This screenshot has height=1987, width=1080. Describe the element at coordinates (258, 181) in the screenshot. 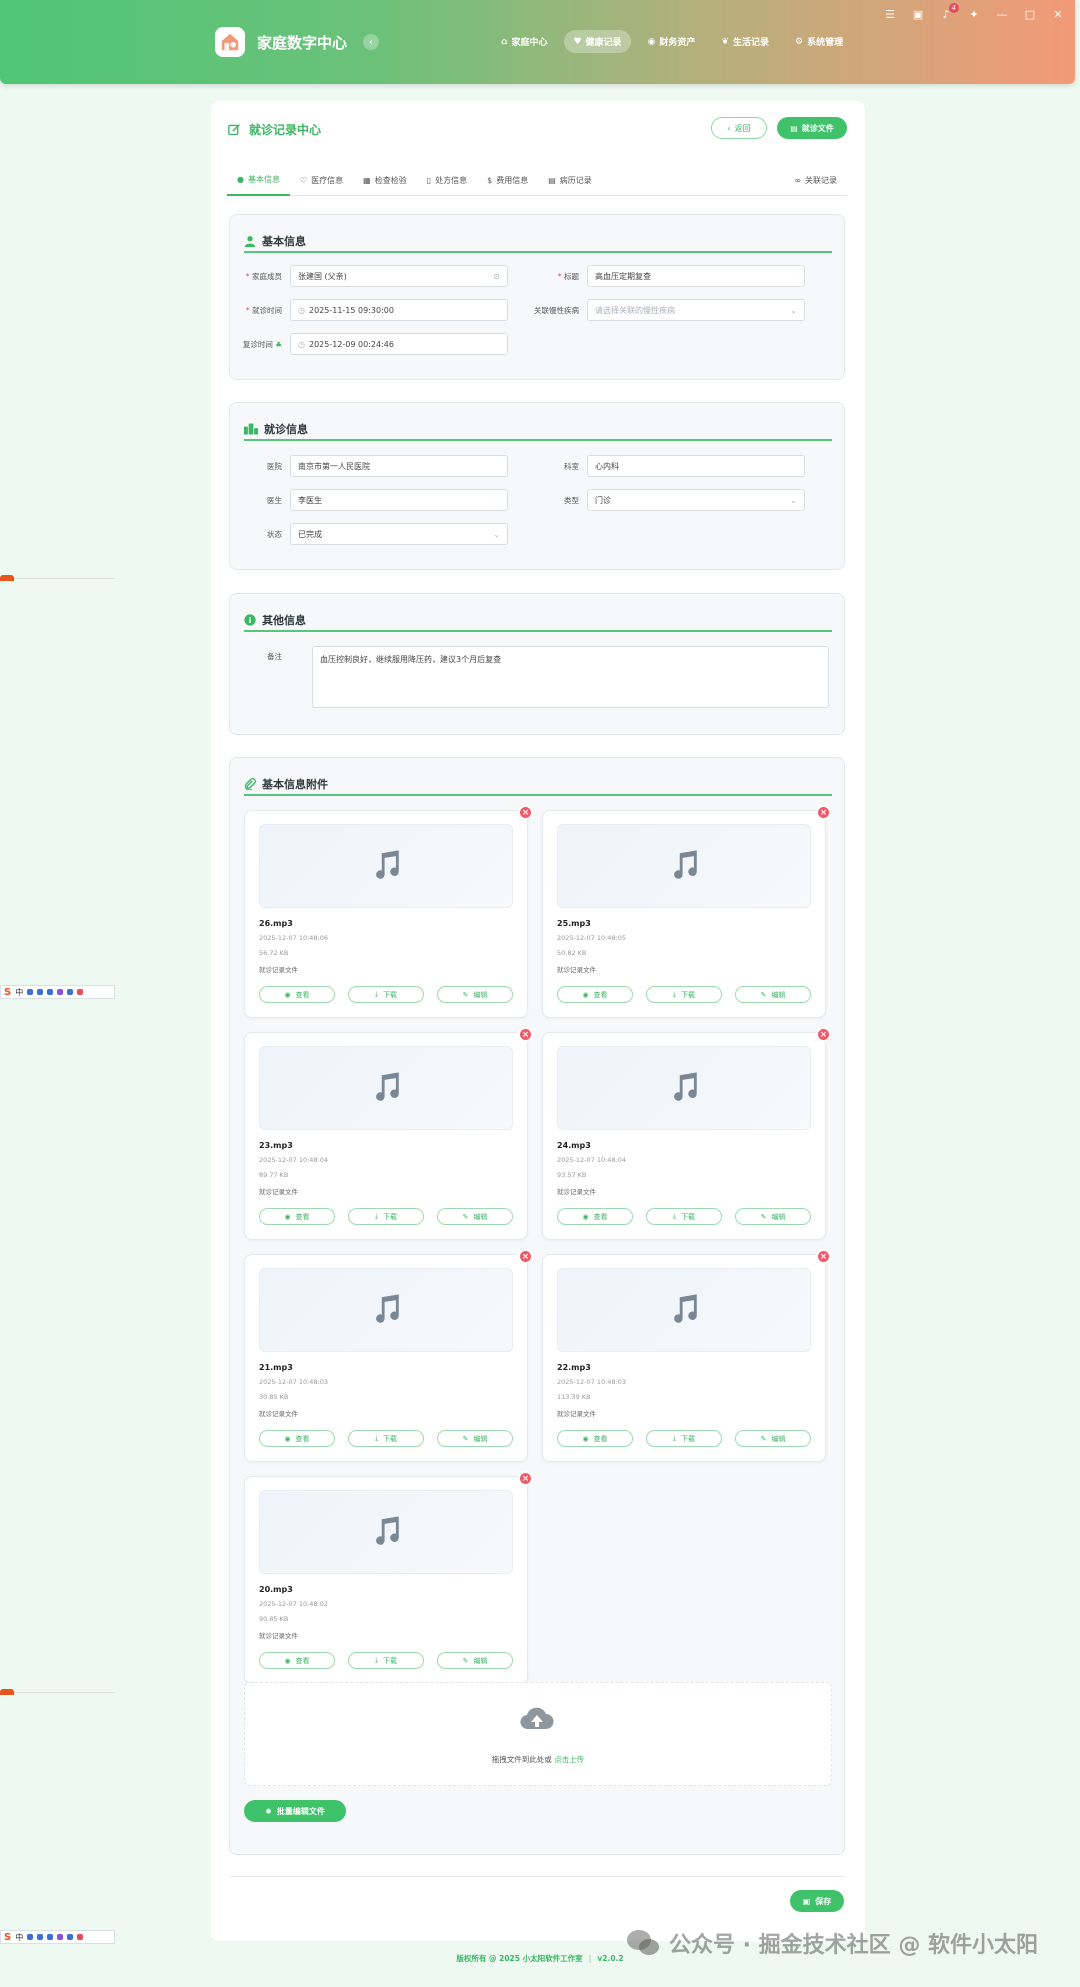

I see `tab-basic: ● 基本信息` at that location.